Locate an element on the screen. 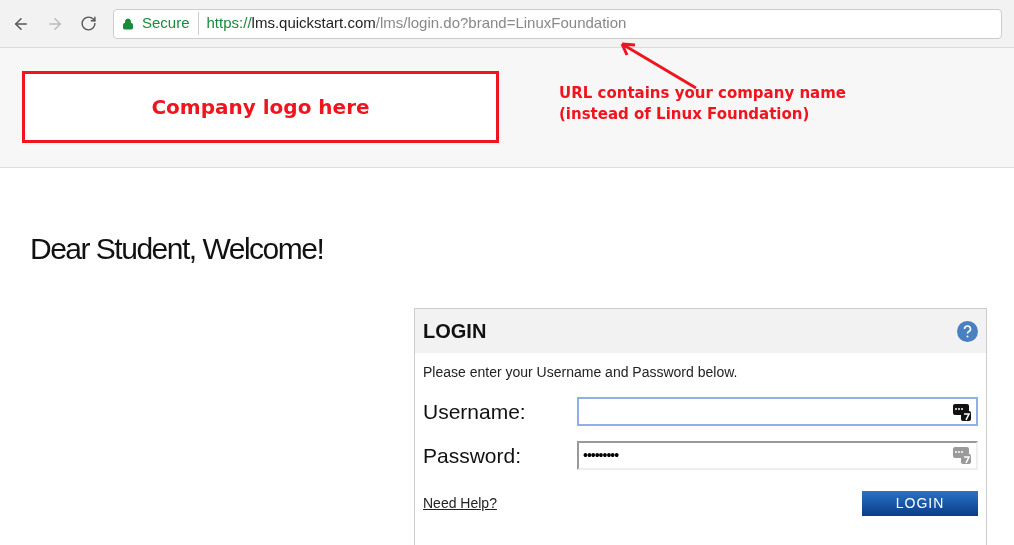 Image resolution: width=1014 pixels, height=545 pixels. help-icon is located at coordinates (967, 331).